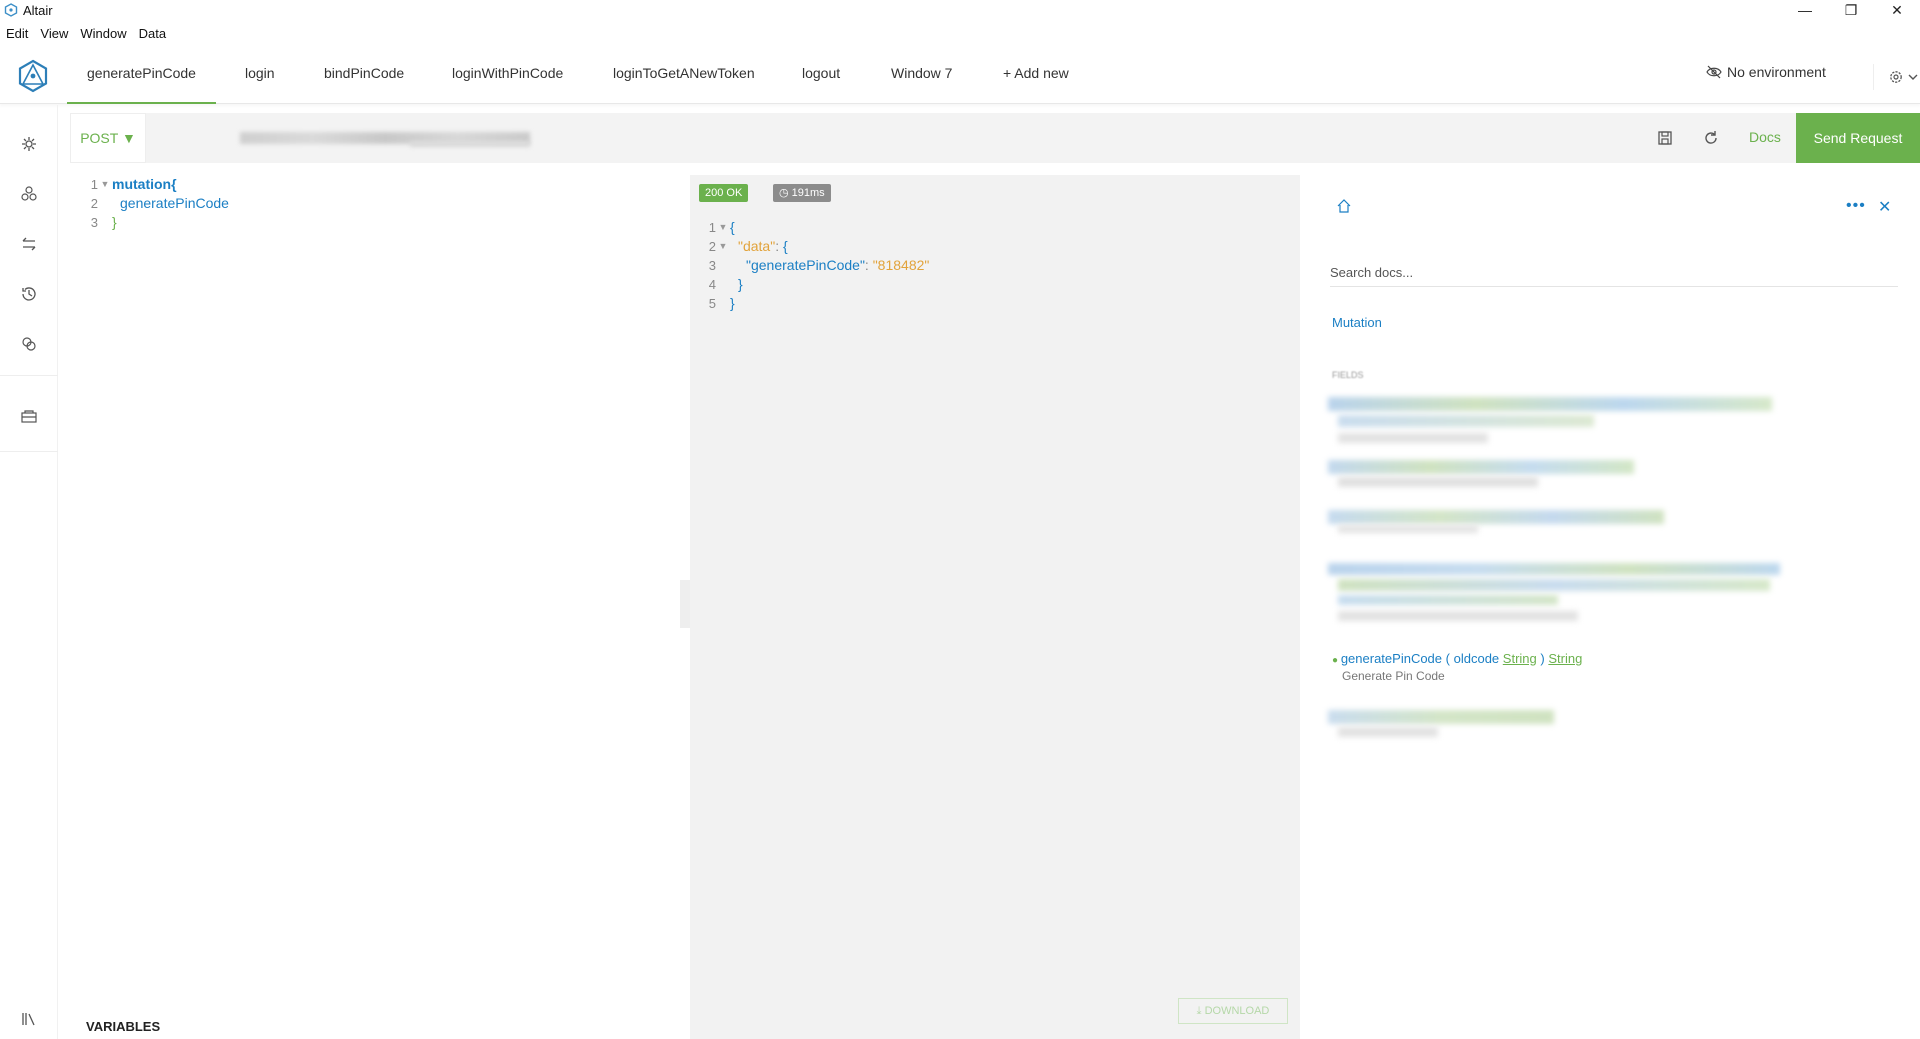  What do you see at coordinates (94, 184) in the screenshot?
I see `line-number: 1` at bounding box center [94, 184].